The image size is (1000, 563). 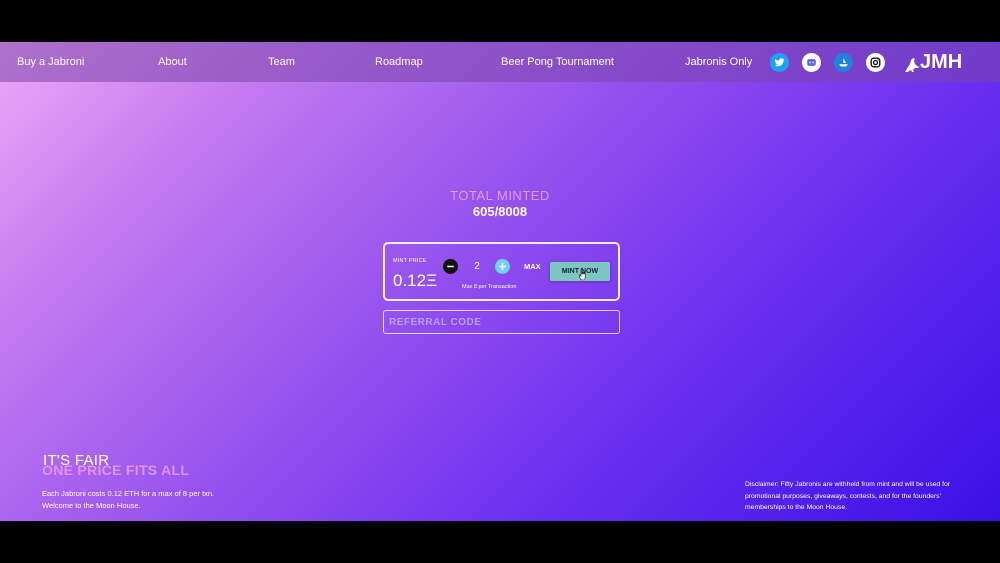 What do you see at coordinates (875, 62) in the screenshot?
I see `instagram-icon` at bounding box center [875, 62].